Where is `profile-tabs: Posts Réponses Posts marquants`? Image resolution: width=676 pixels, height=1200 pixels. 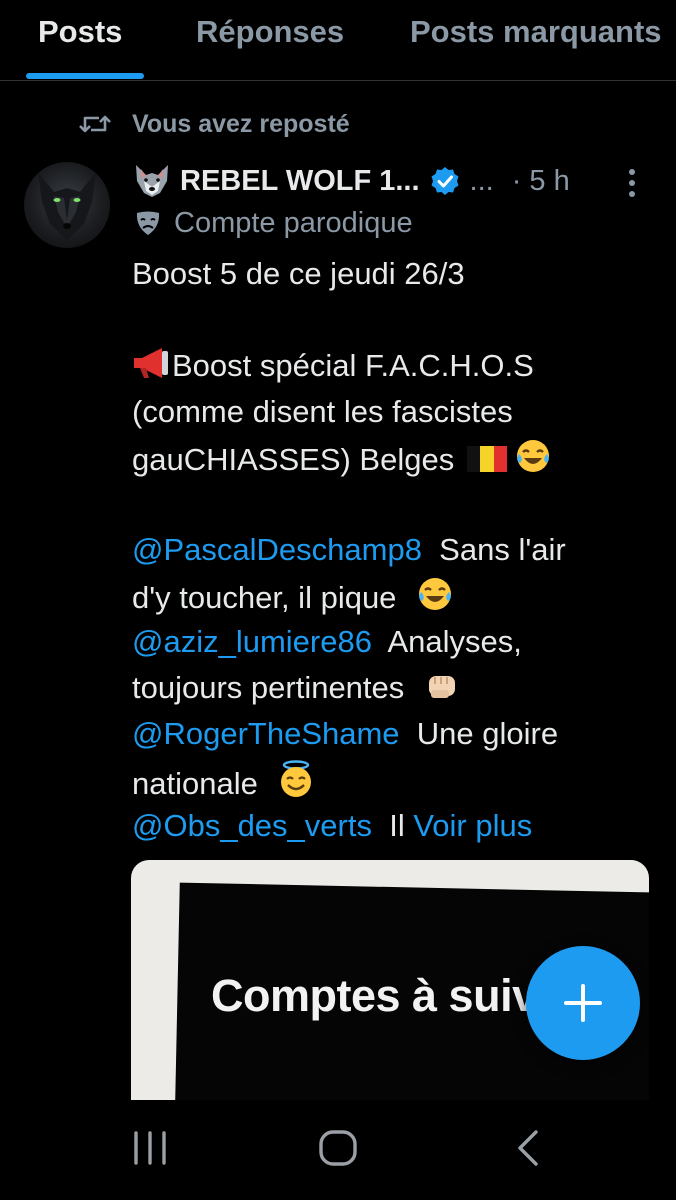
profile-tabs: Posts Réponses Posts marquants is located at coordinates (338, 40).